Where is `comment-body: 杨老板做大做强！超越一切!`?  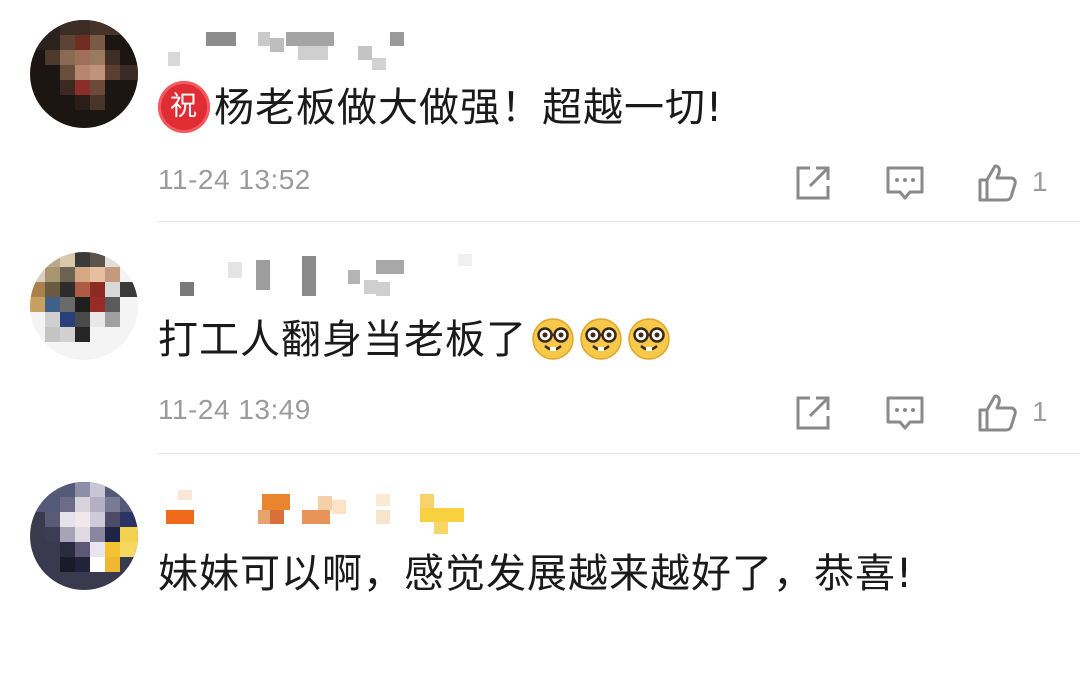
comment-body: 杨老板做大做强！超越一切! is located at coordinates (469, 108).